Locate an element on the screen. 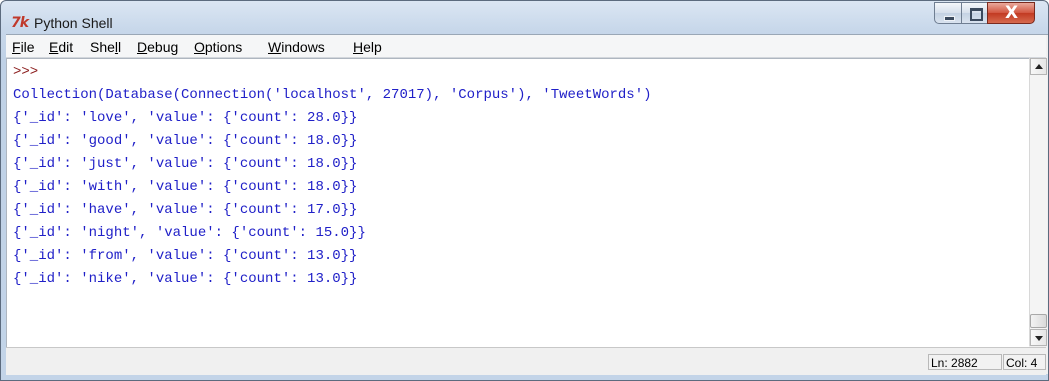 The image size is (1049, 381). close-button: X is located at coordinates (1011, 13).